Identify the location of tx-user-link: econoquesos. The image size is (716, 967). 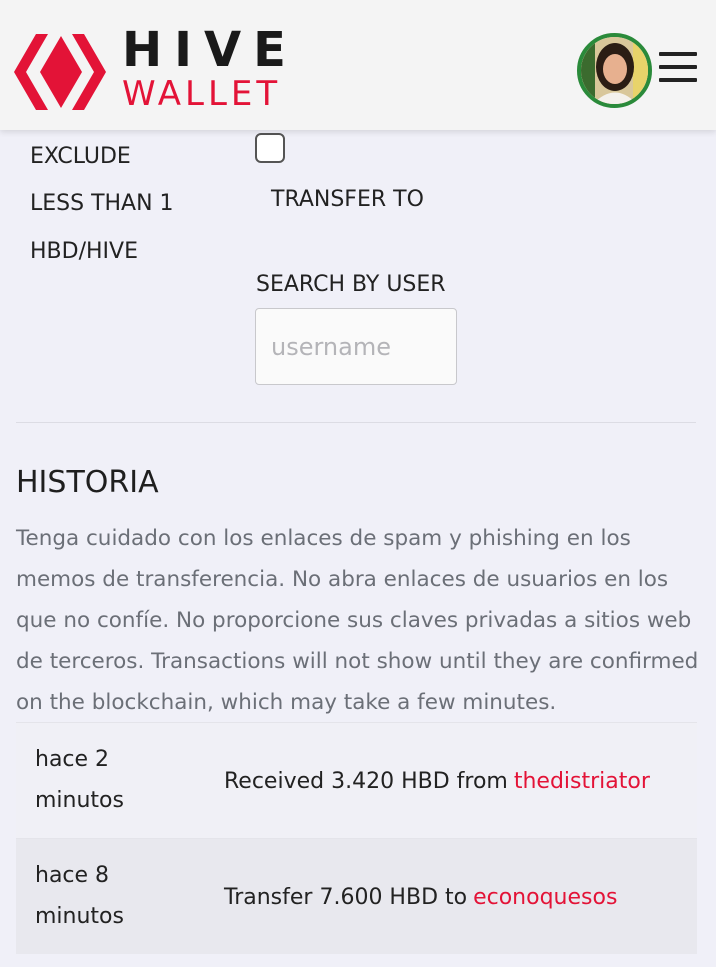
(545, 897).